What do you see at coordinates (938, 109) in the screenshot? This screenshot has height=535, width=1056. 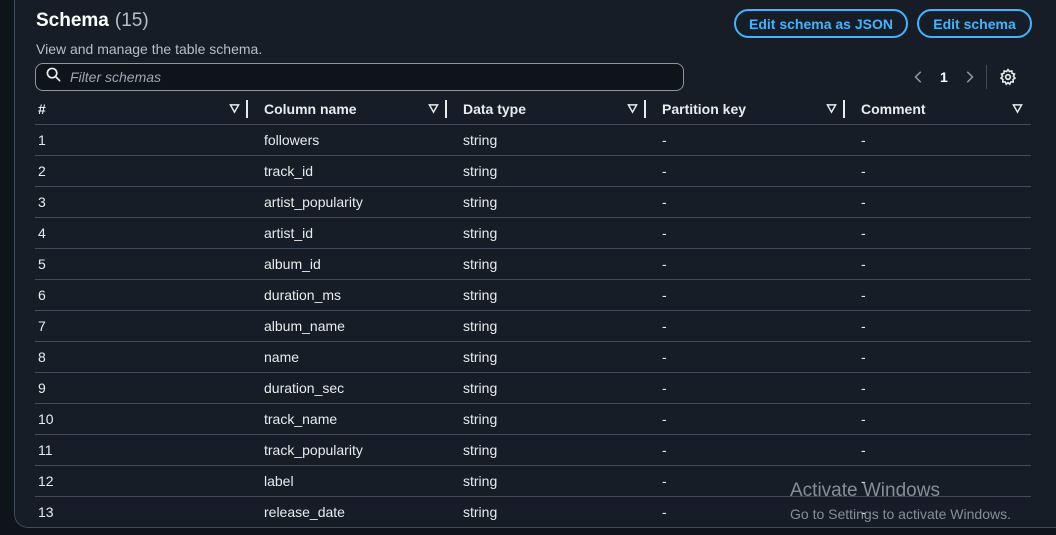 I see `column-header-comment: Comment` at bounding box center [938, 109].